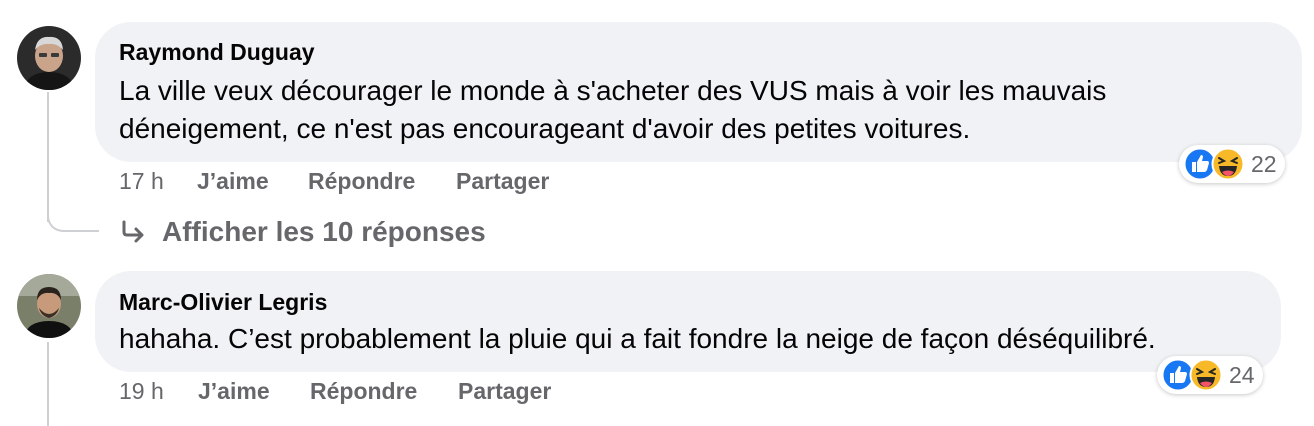 The height and width of the screenshot is (426, 1314). Describe the element at coordinates (217, 52) in the screenshot. I see `comment-author: Raymond Duguay` at that location.